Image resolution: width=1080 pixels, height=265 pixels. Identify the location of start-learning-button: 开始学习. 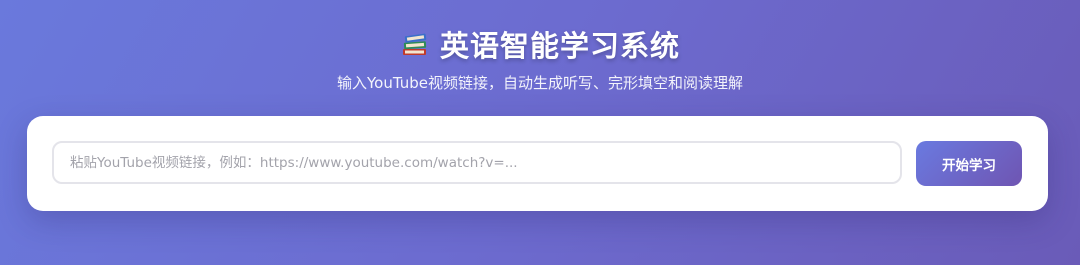
(969, 163).